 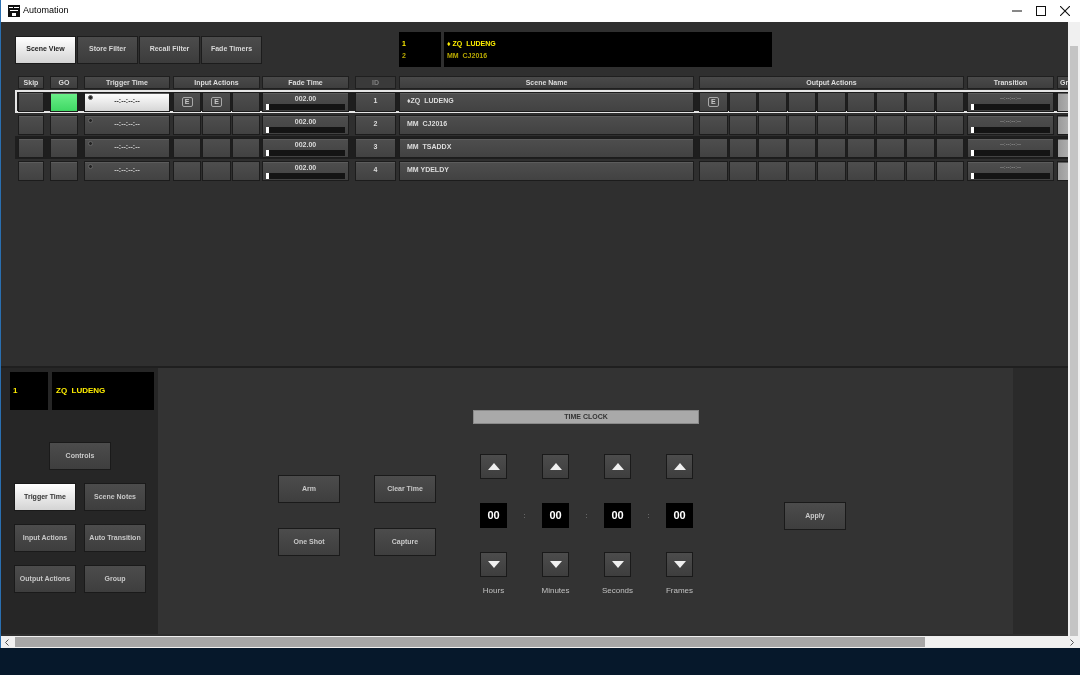 I want to click on time-unit-label: Frames, so click(x=679, y=591).